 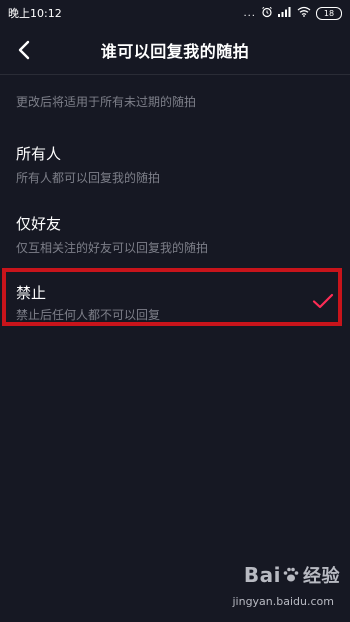 I want to click on battery-indicator: 18, so click(x=329, y=13).